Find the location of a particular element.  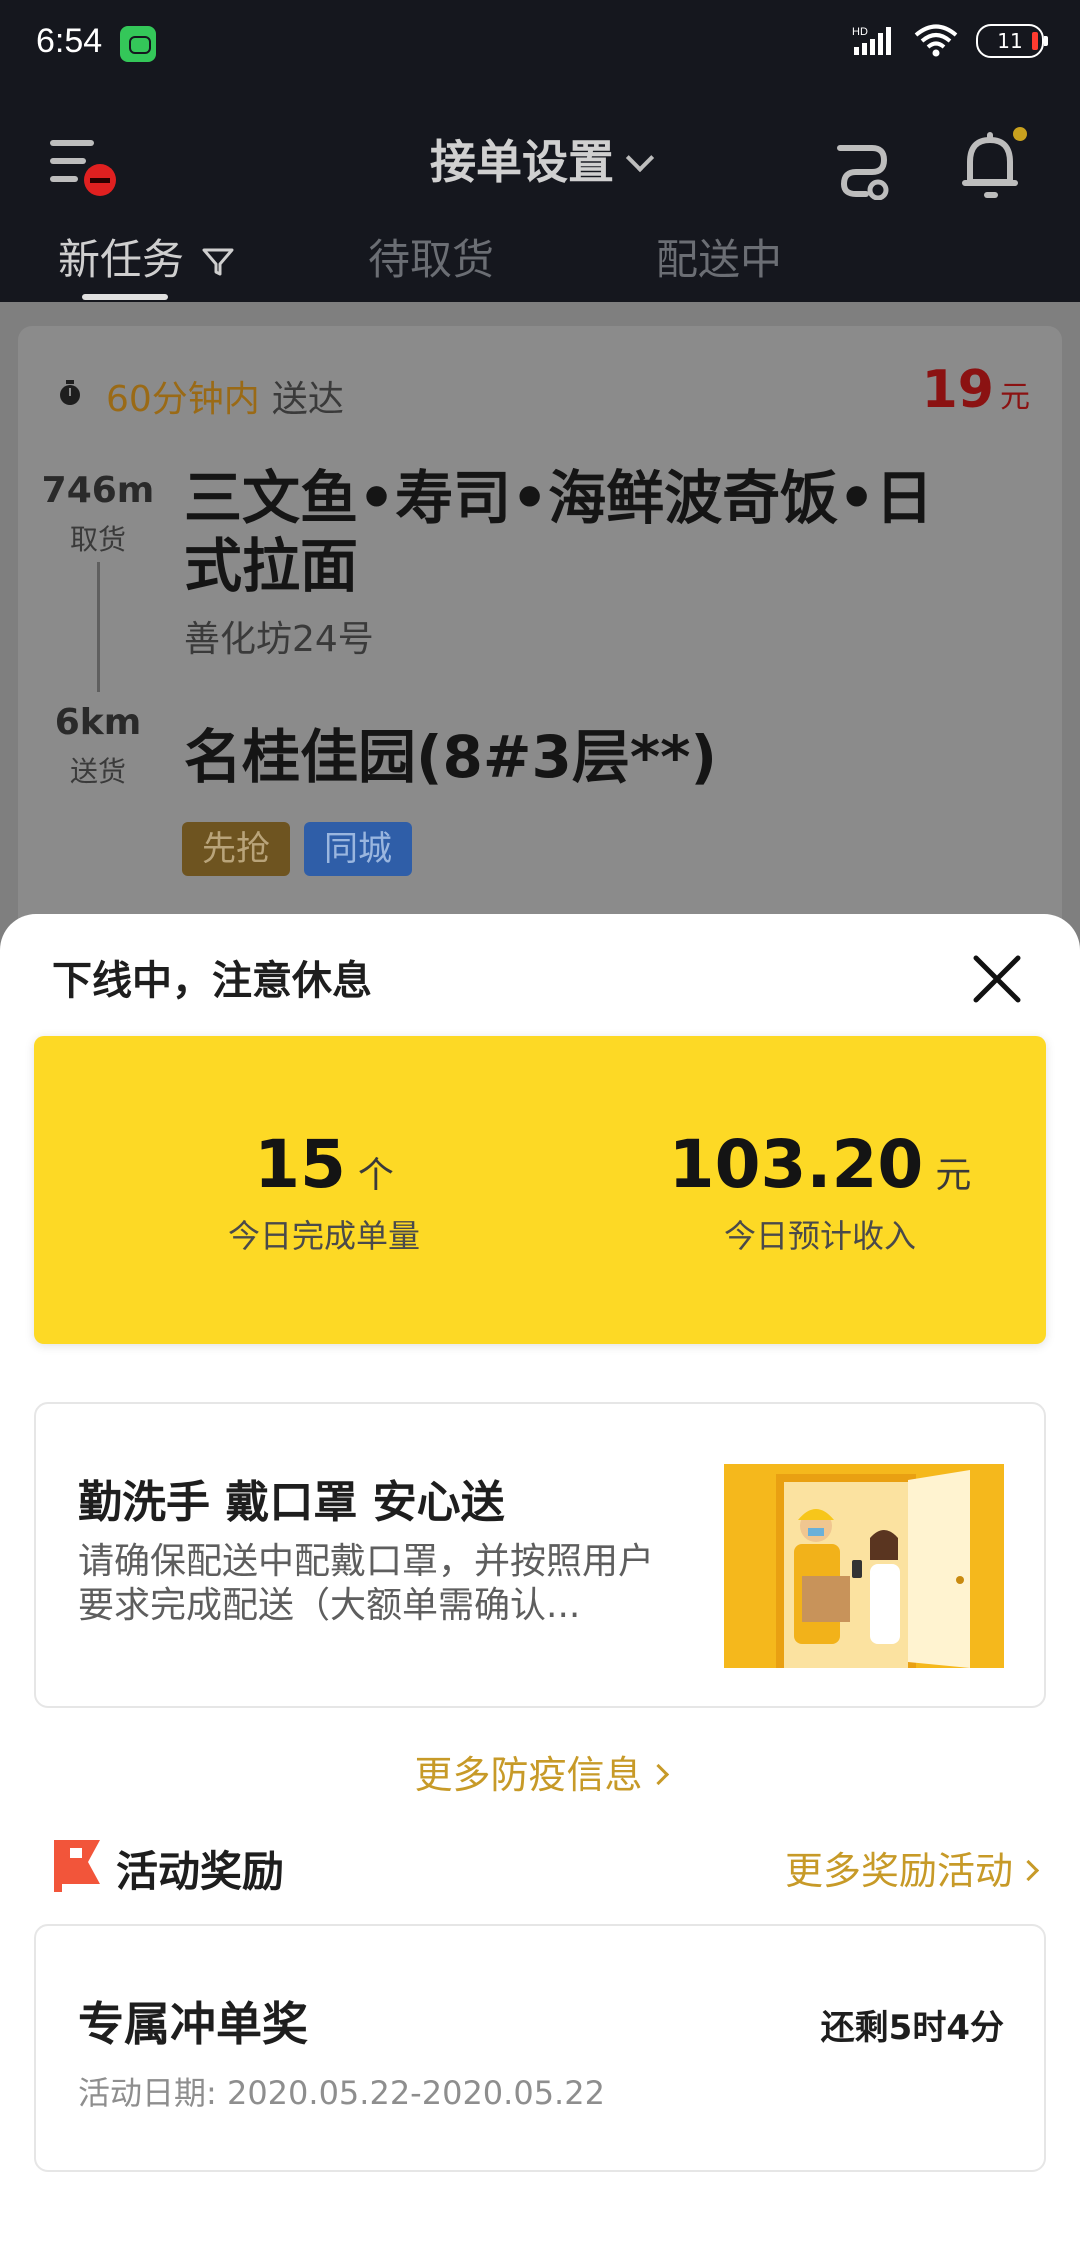

estimated-income-stat: 103.20 元 今日预计收入 is located at coordinates (820, 1191).